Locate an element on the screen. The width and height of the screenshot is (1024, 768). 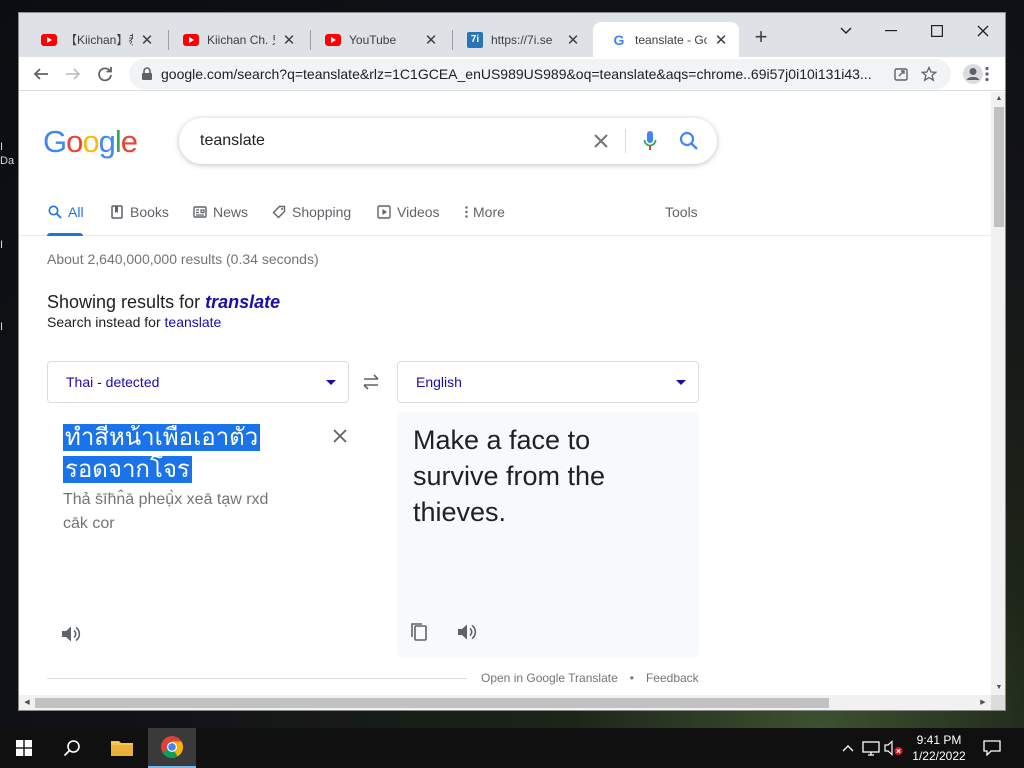
chevron-up-icon is located at coordinates (848, 748).